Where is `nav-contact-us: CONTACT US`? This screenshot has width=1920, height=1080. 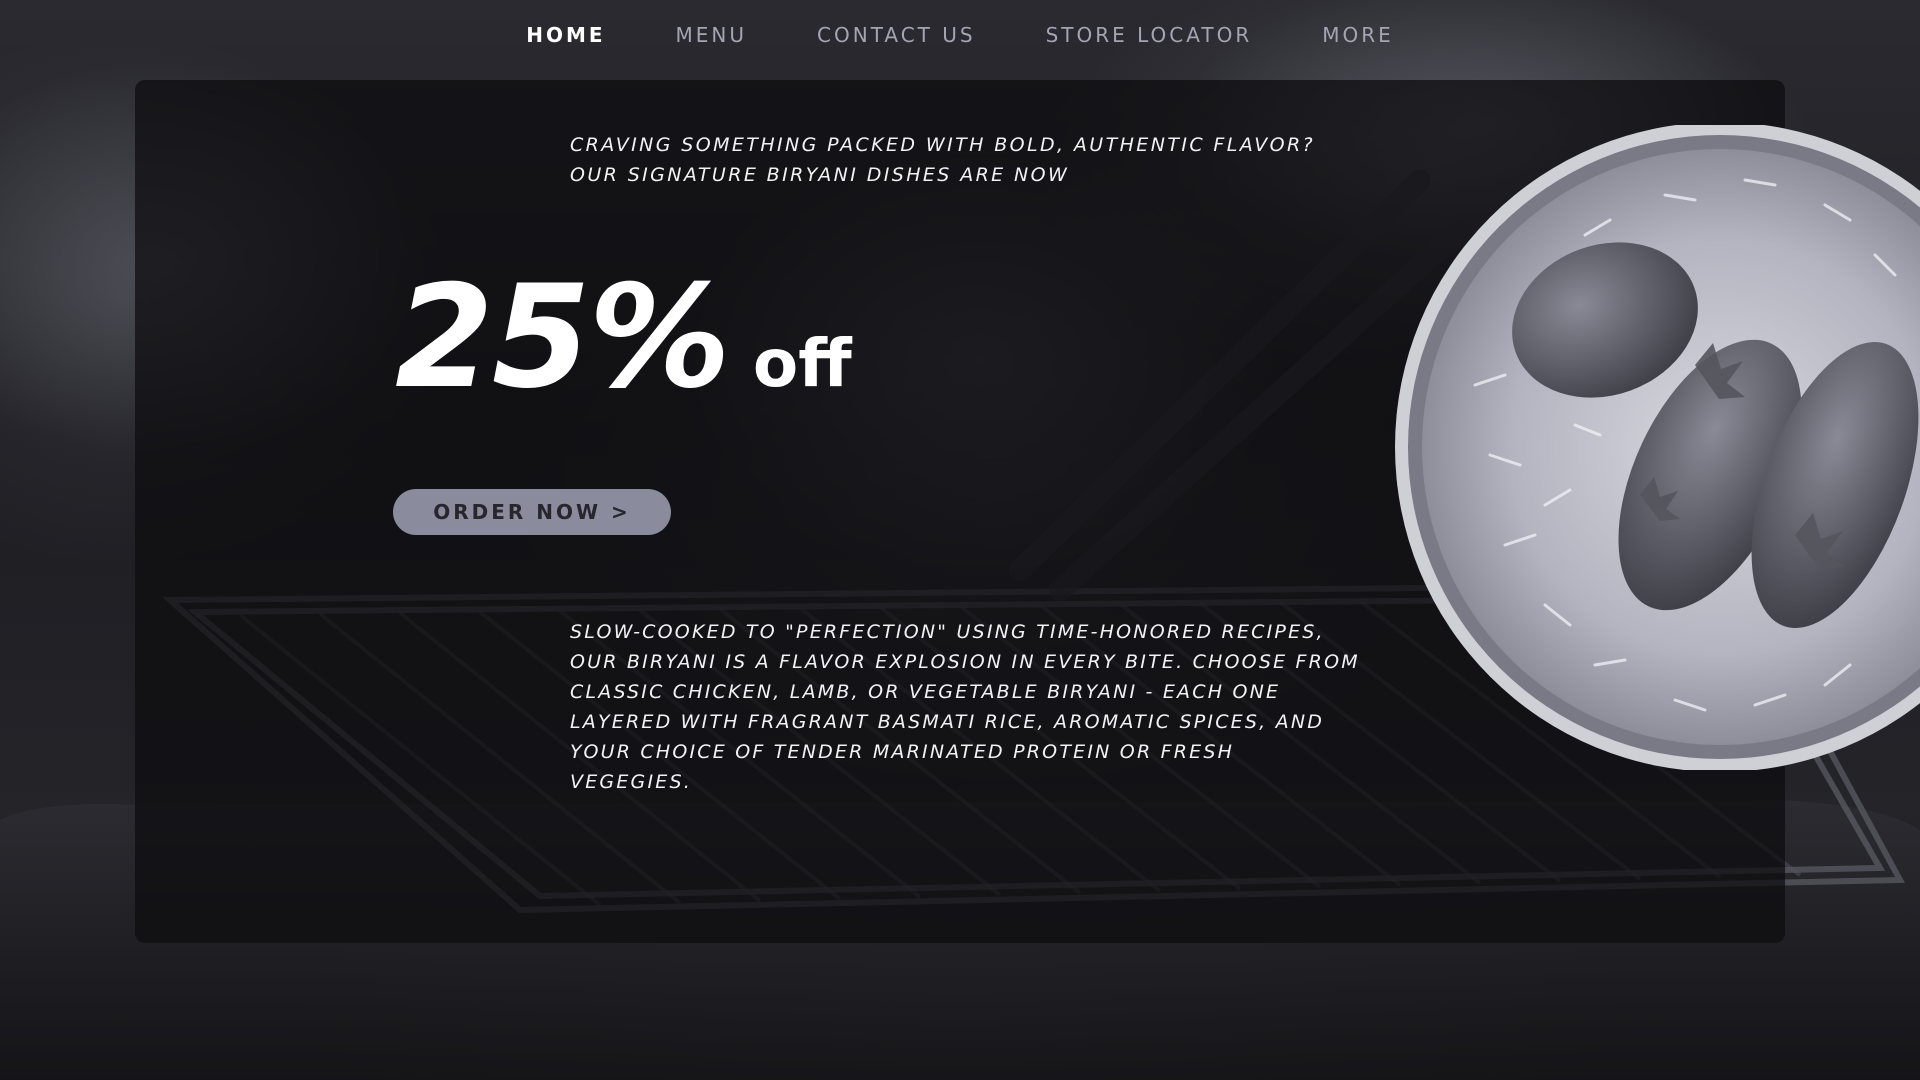
nav-contact-us: CONTACT US is located at coordinates (896, 35).